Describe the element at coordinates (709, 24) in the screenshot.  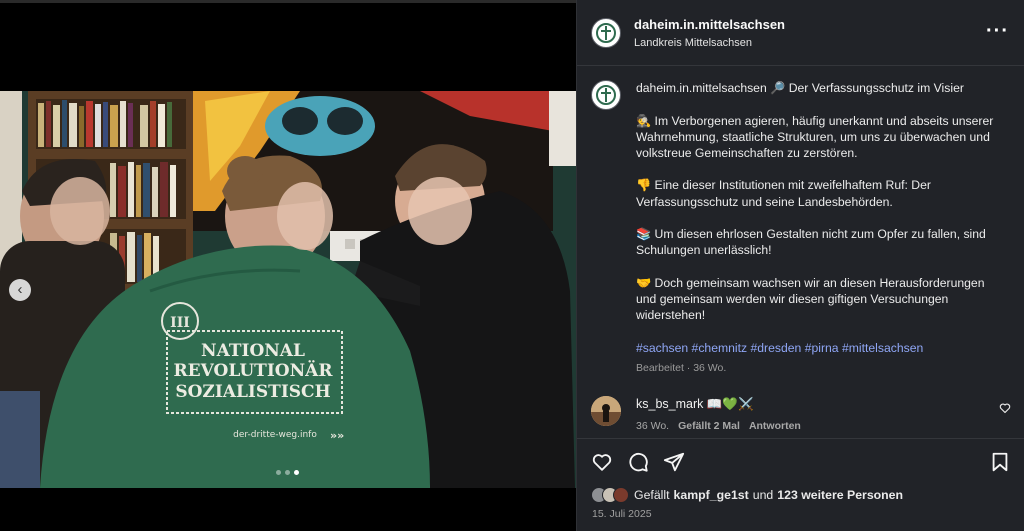
I see `header-username: daheim.in.mittelsachsen` at that location.